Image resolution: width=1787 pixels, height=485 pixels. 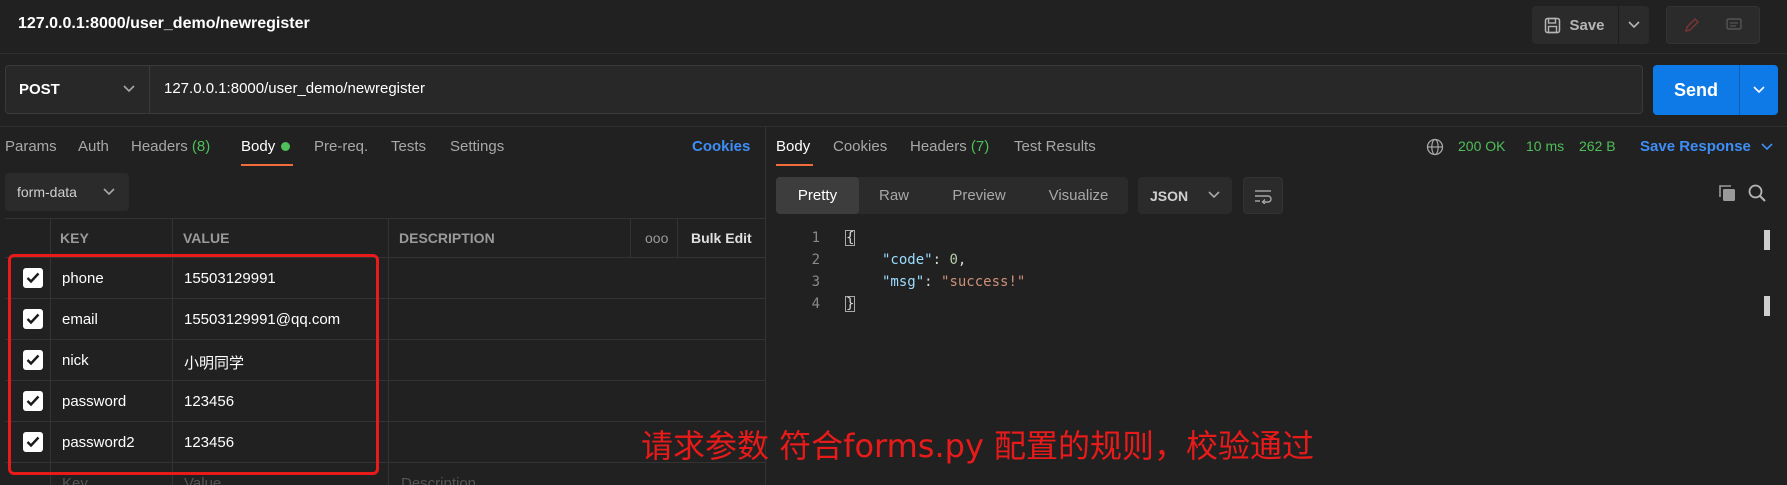 I want to click on column-header-value: VALUE, so click(x=206, y=238).